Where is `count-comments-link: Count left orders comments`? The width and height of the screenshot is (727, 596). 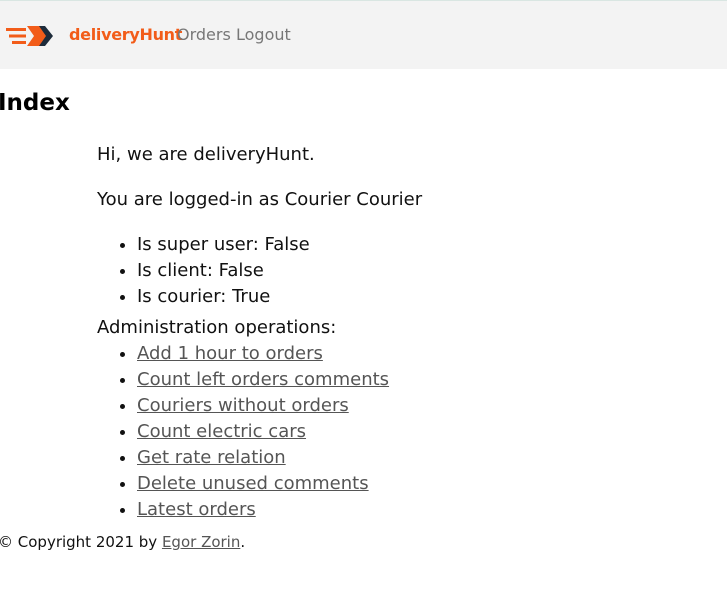 count-comments-link: Count left orders comments is located at coordinates (263, 379).